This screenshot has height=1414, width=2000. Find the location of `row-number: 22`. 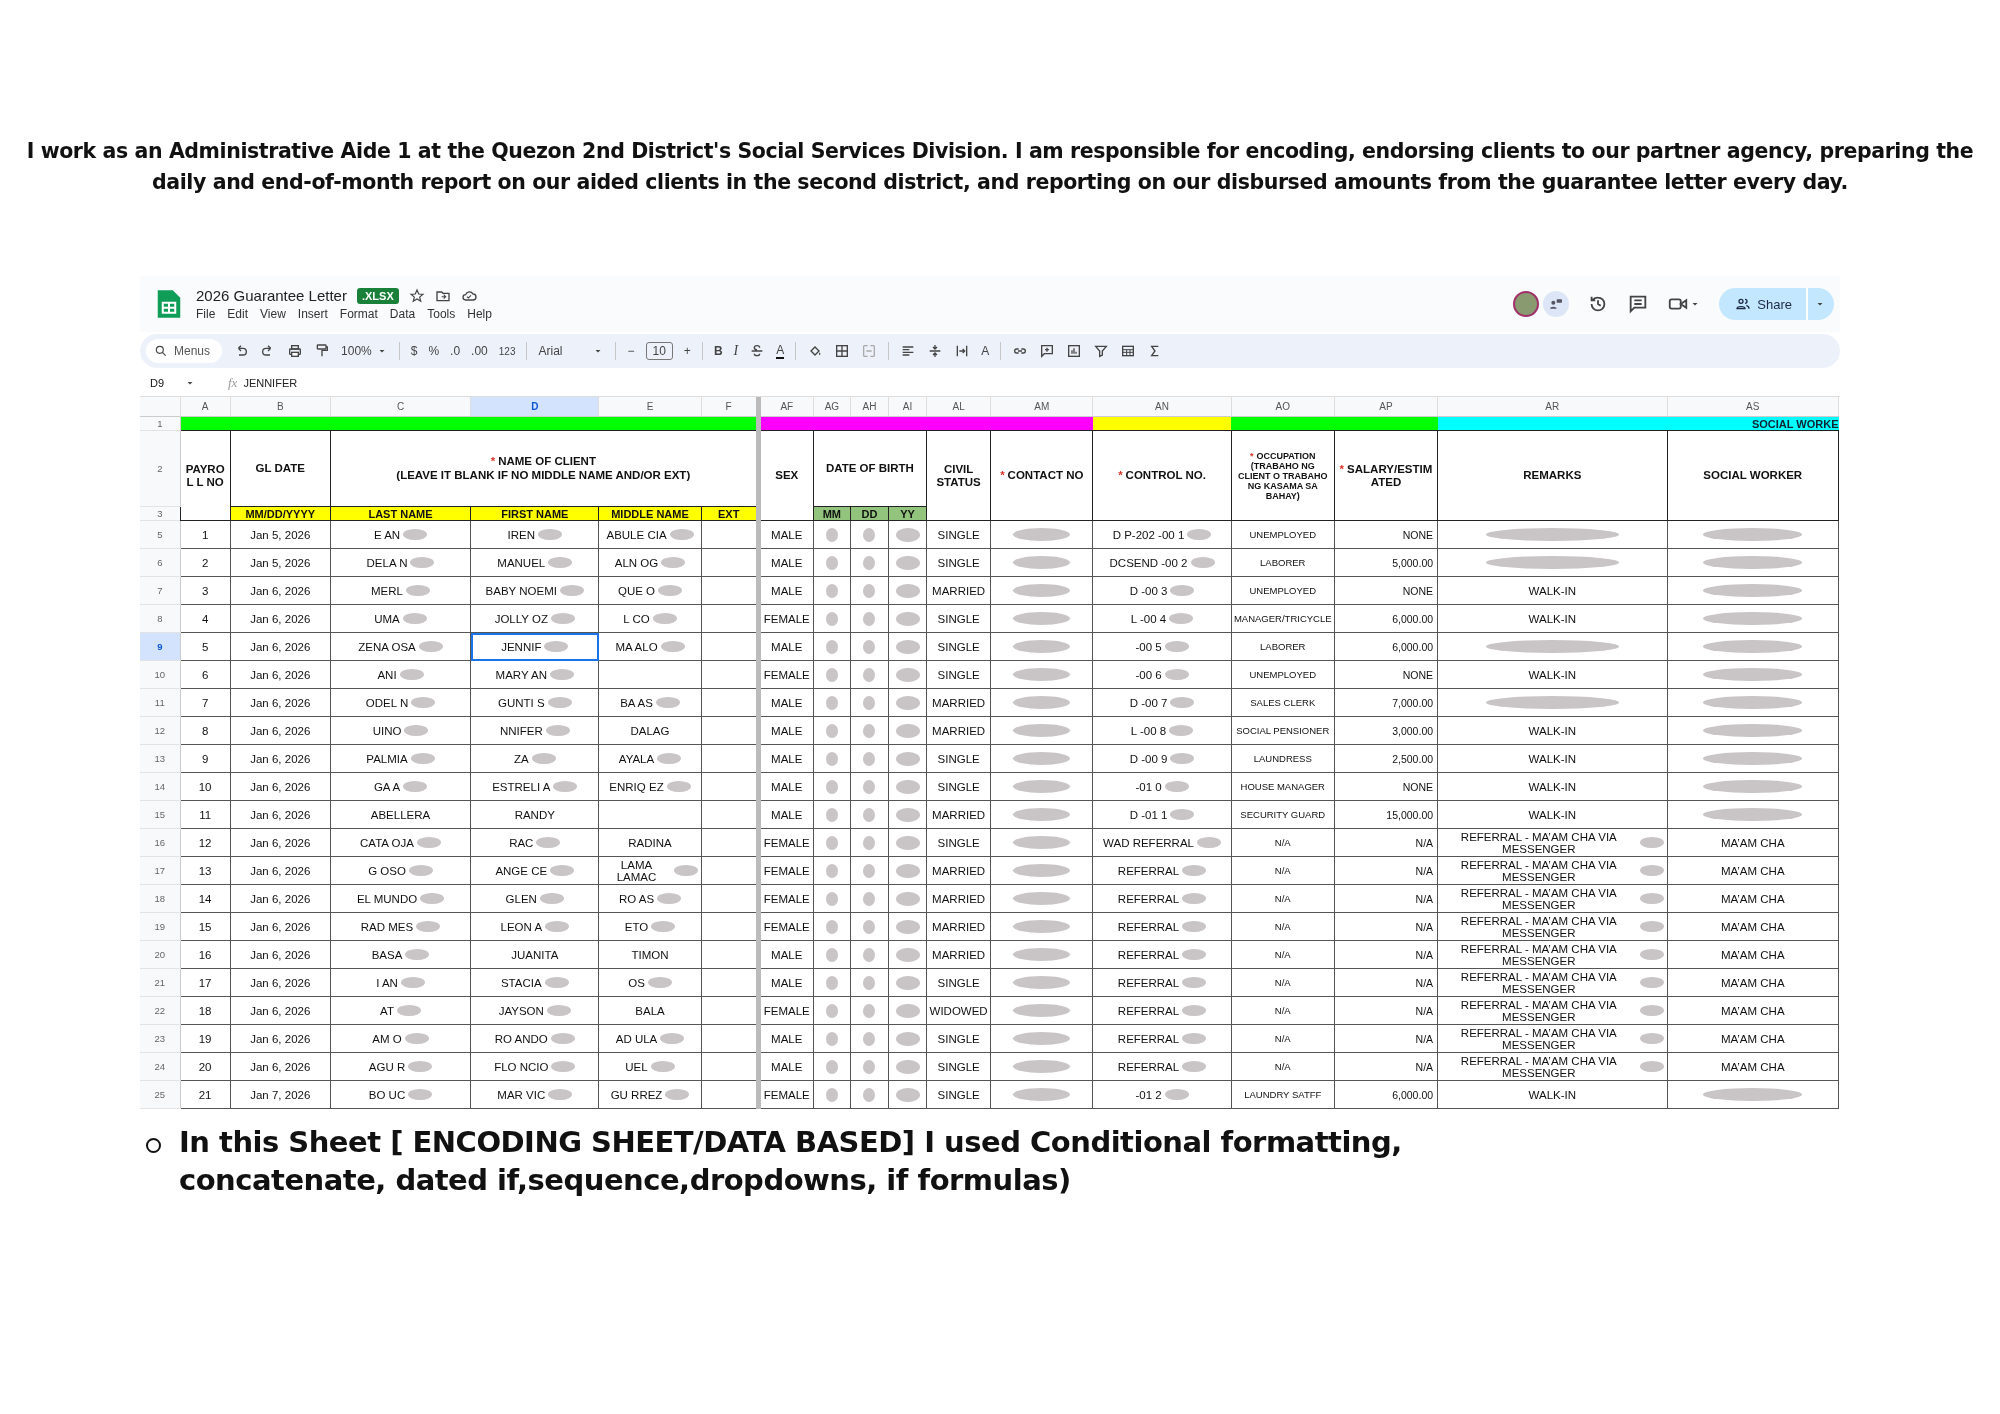

row-number: 22 is located at coordinates (160, 1010).